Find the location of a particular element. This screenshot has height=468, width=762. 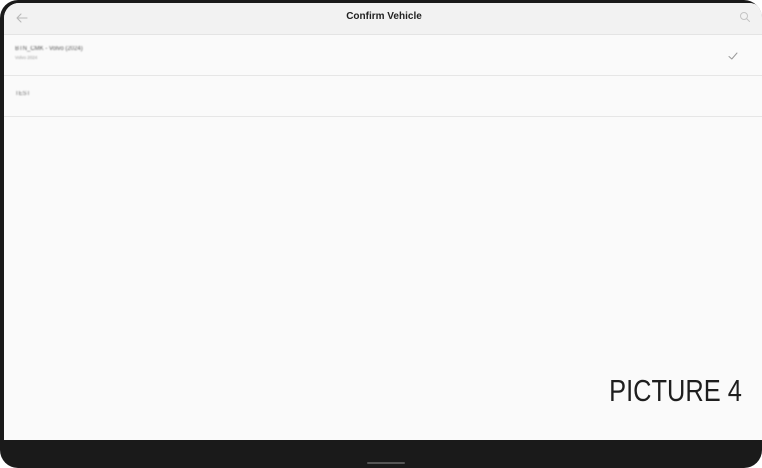

checkmark-icon is located at coordinates (733, 56).